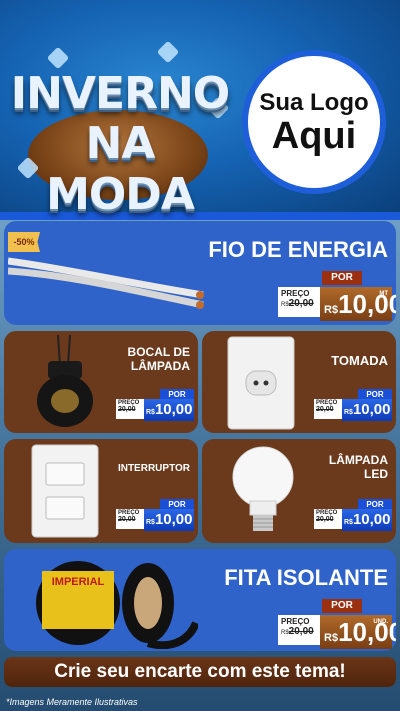  Describe the element at coordinates (153, 468) in the screenshot. I see `product-name: INTERRUPTOR` at that location.